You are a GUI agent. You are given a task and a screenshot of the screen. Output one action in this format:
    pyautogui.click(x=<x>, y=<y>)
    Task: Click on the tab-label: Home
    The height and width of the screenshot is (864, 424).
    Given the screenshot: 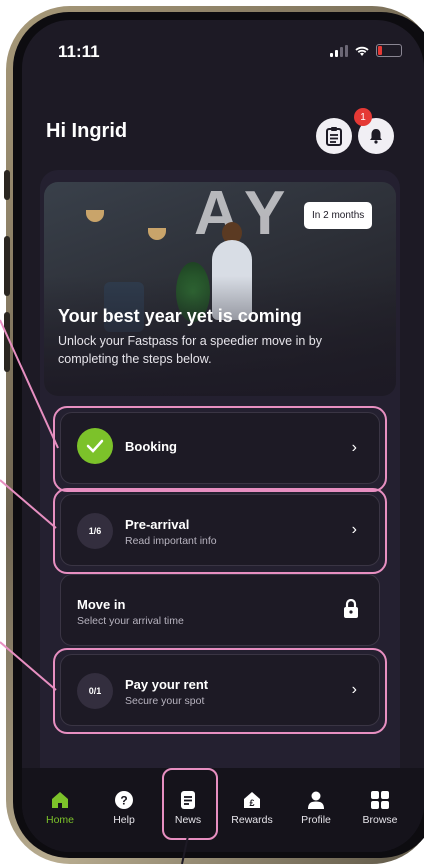 What is the action you would take?
    pyautogui.click(x=59, y=820)
    